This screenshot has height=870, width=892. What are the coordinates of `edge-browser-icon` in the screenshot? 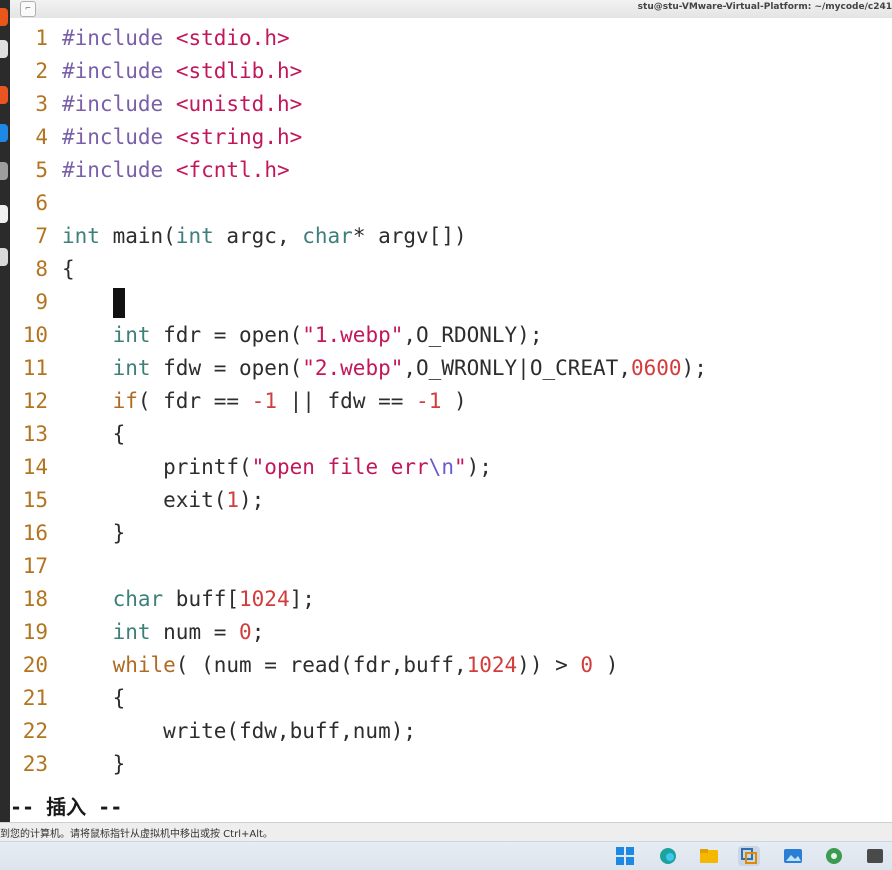 It's located at (668, 856).